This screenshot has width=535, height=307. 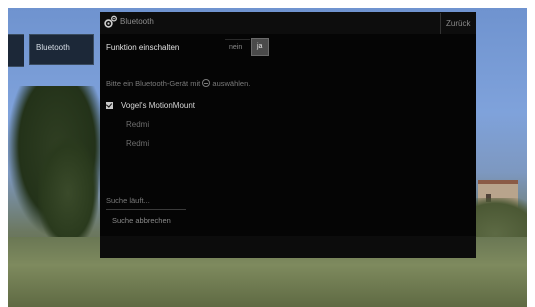 I want to click on side-nav-prev-tab, so click(x=16, y=50).